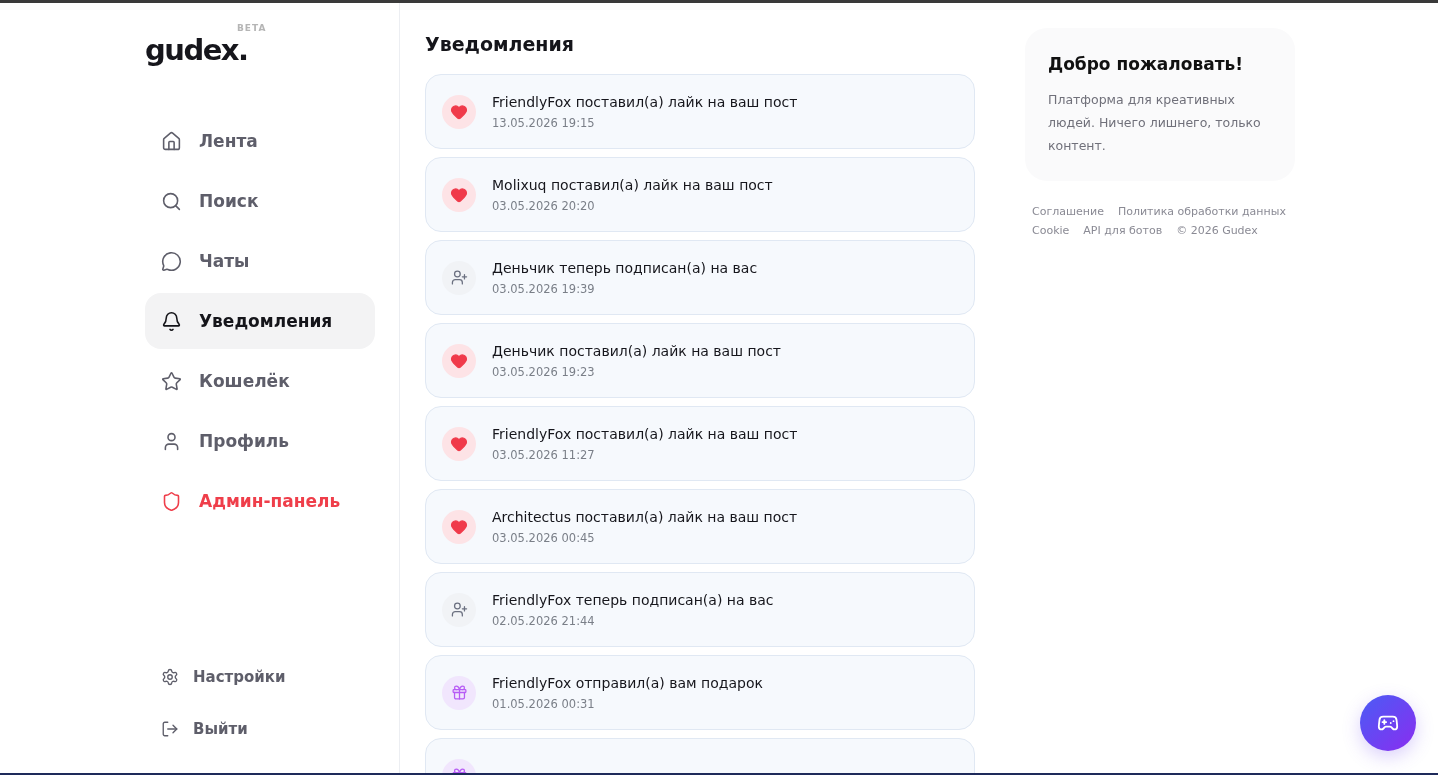  What do you see at coordinates (171, 141) in the screenshot?
I see `house-icon` at bounding box center [171, 141].